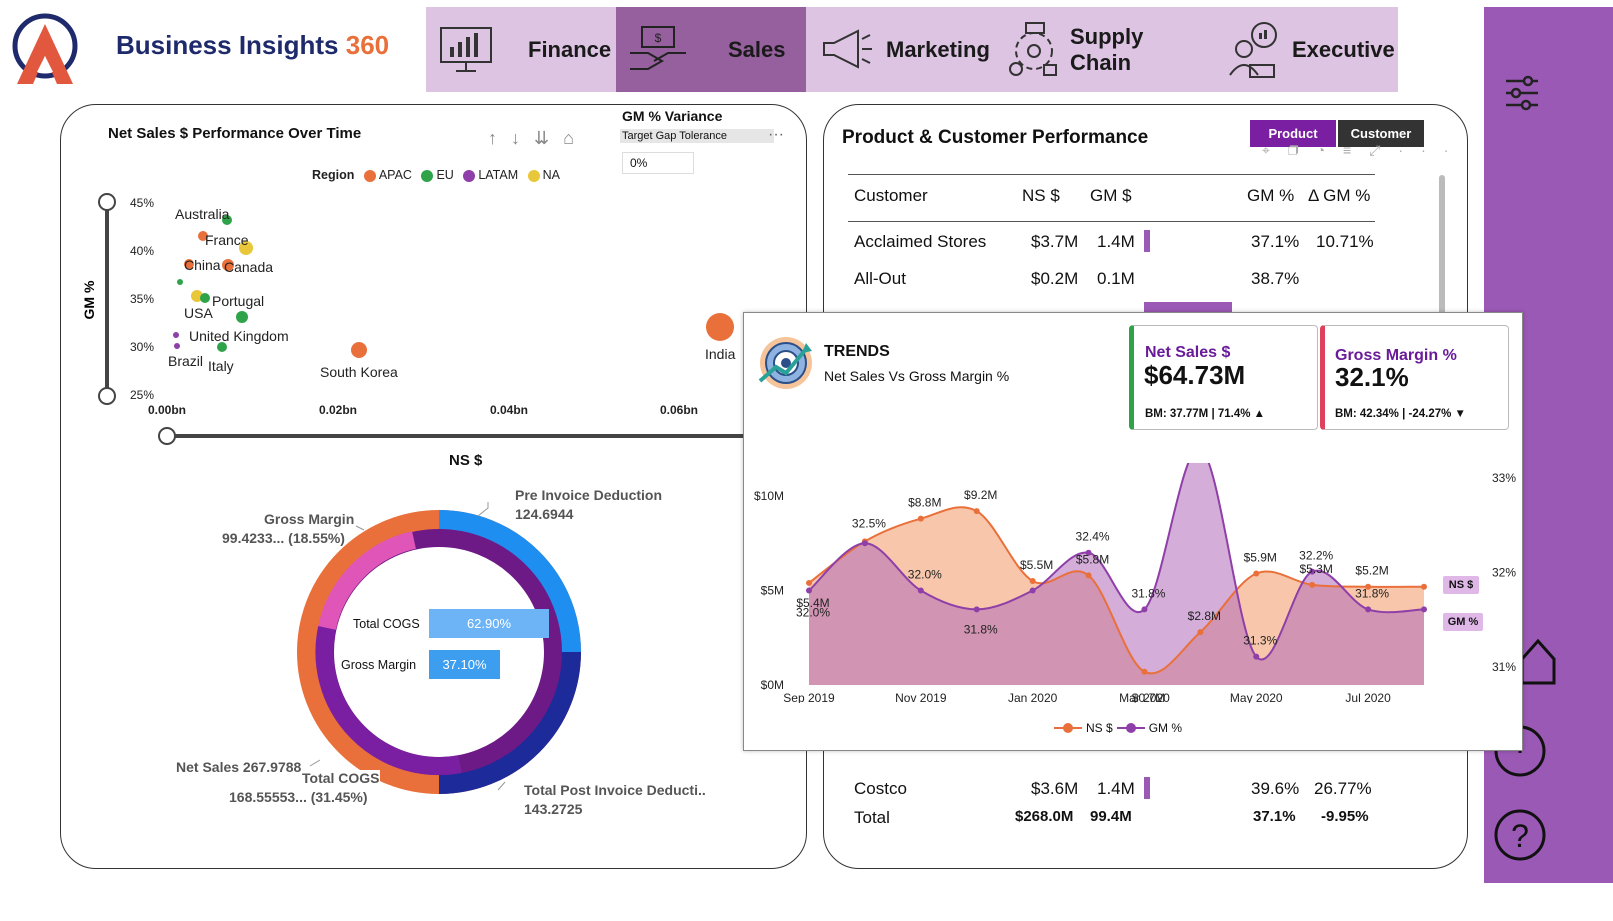  What do you see at coordinates (1339, 196) in the screenshot?
I see `col-delta-gm: Δ GM %` at bounding box center [1339, 196].